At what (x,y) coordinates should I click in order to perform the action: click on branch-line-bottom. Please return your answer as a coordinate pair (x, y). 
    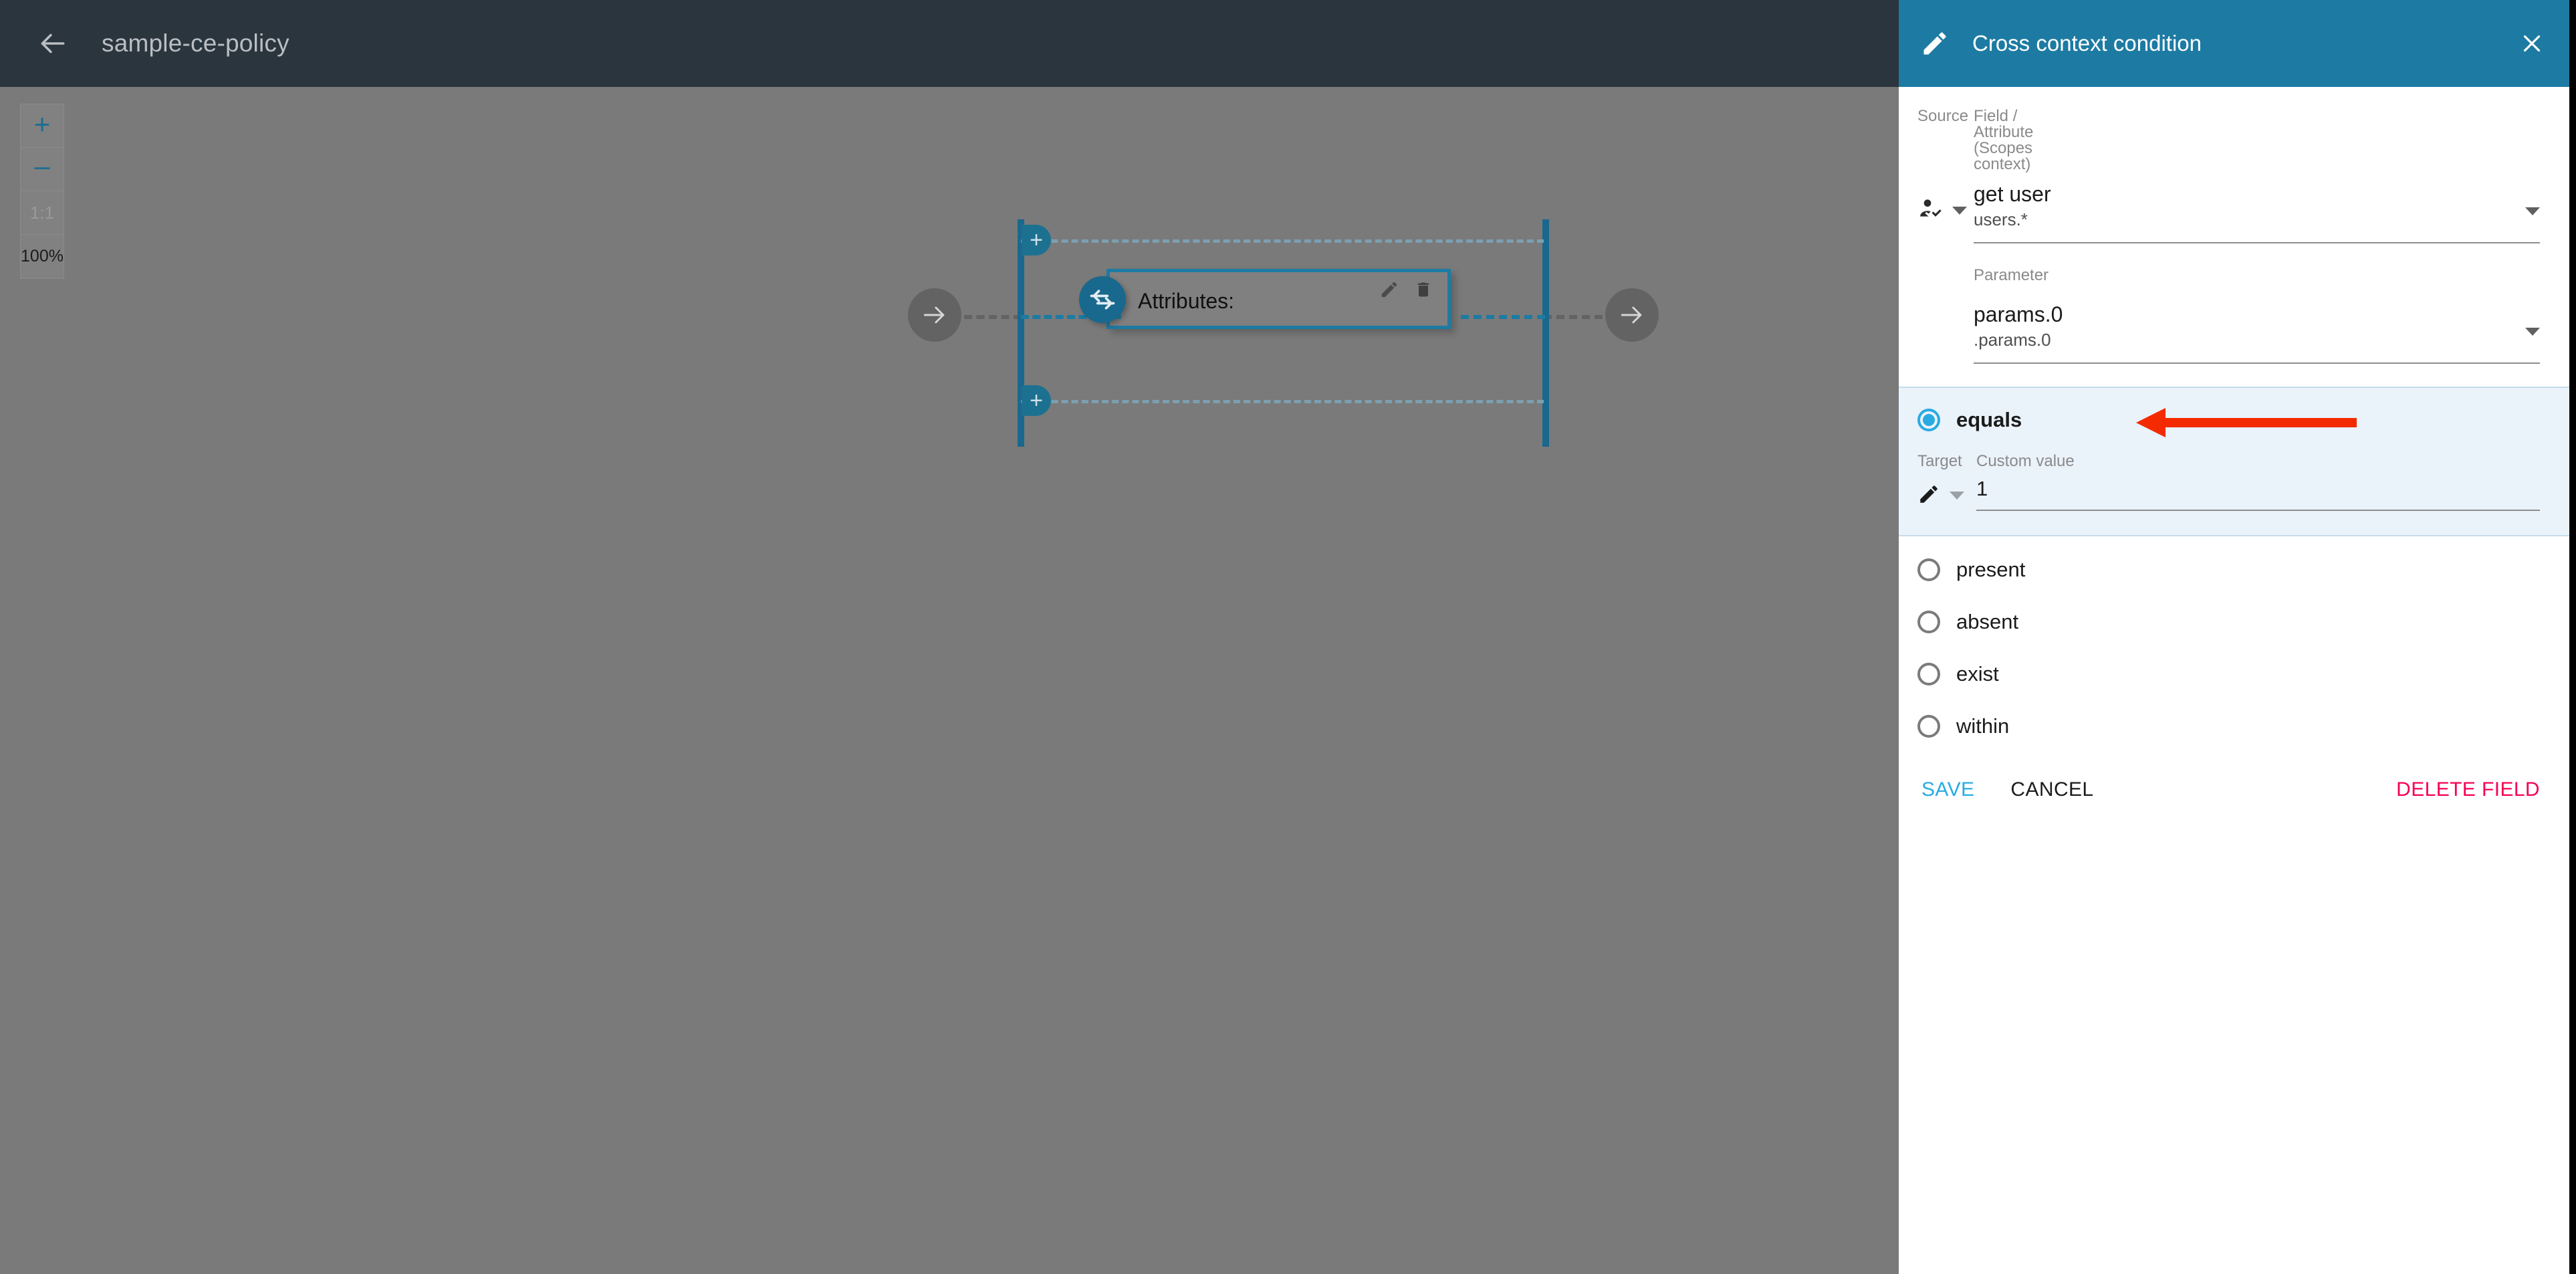
    Looking at the image, I should click on (1282, 402).